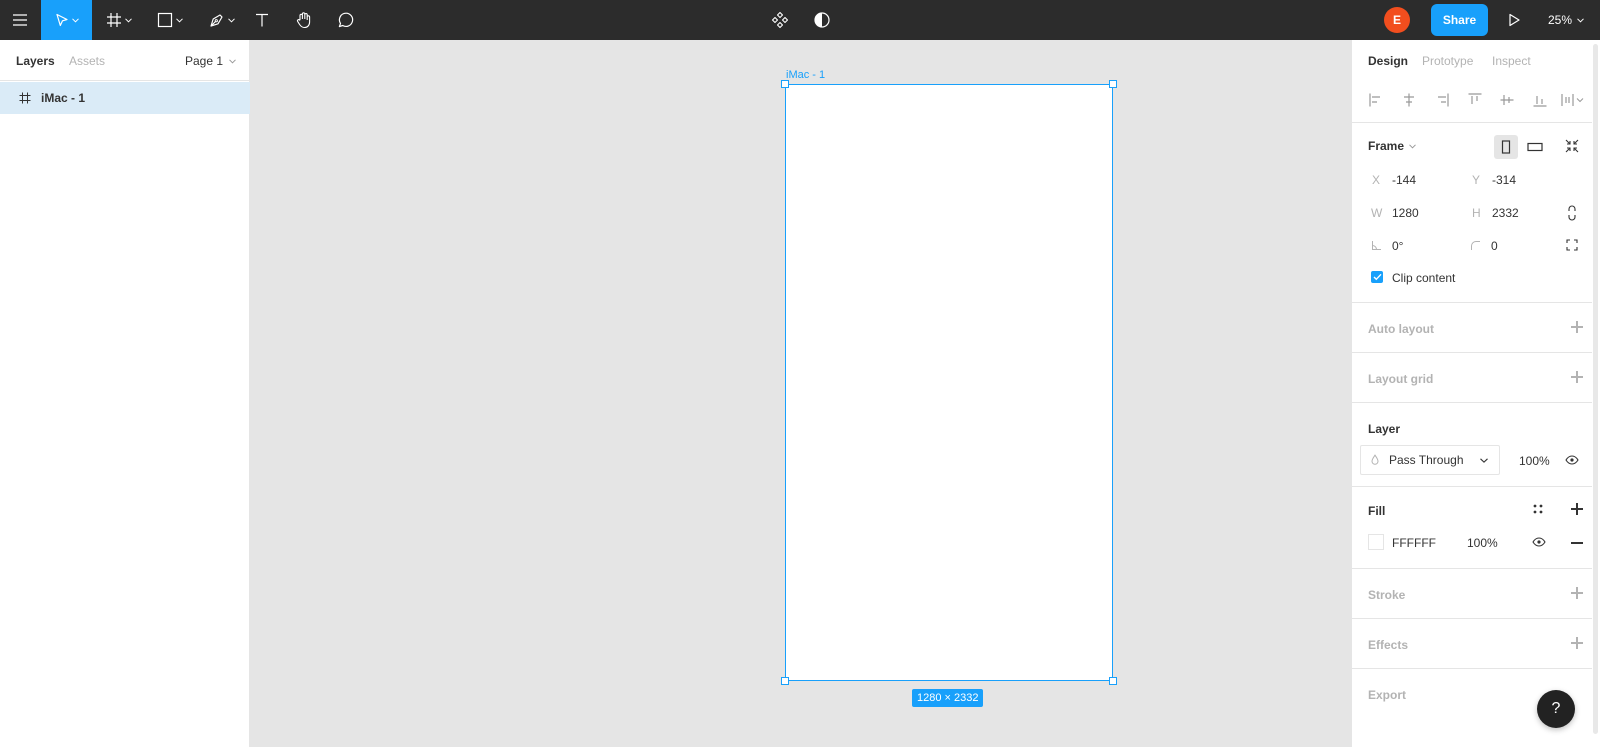  I want to click on tab-layers: Layers, so click(35, 61).